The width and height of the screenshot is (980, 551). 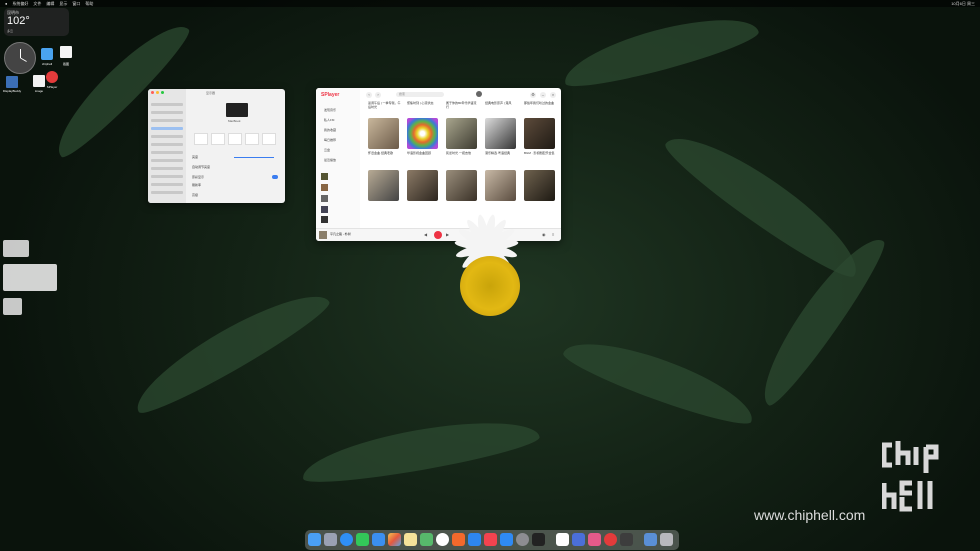 I want to click on brave-icon, so click(x=458, y=539).